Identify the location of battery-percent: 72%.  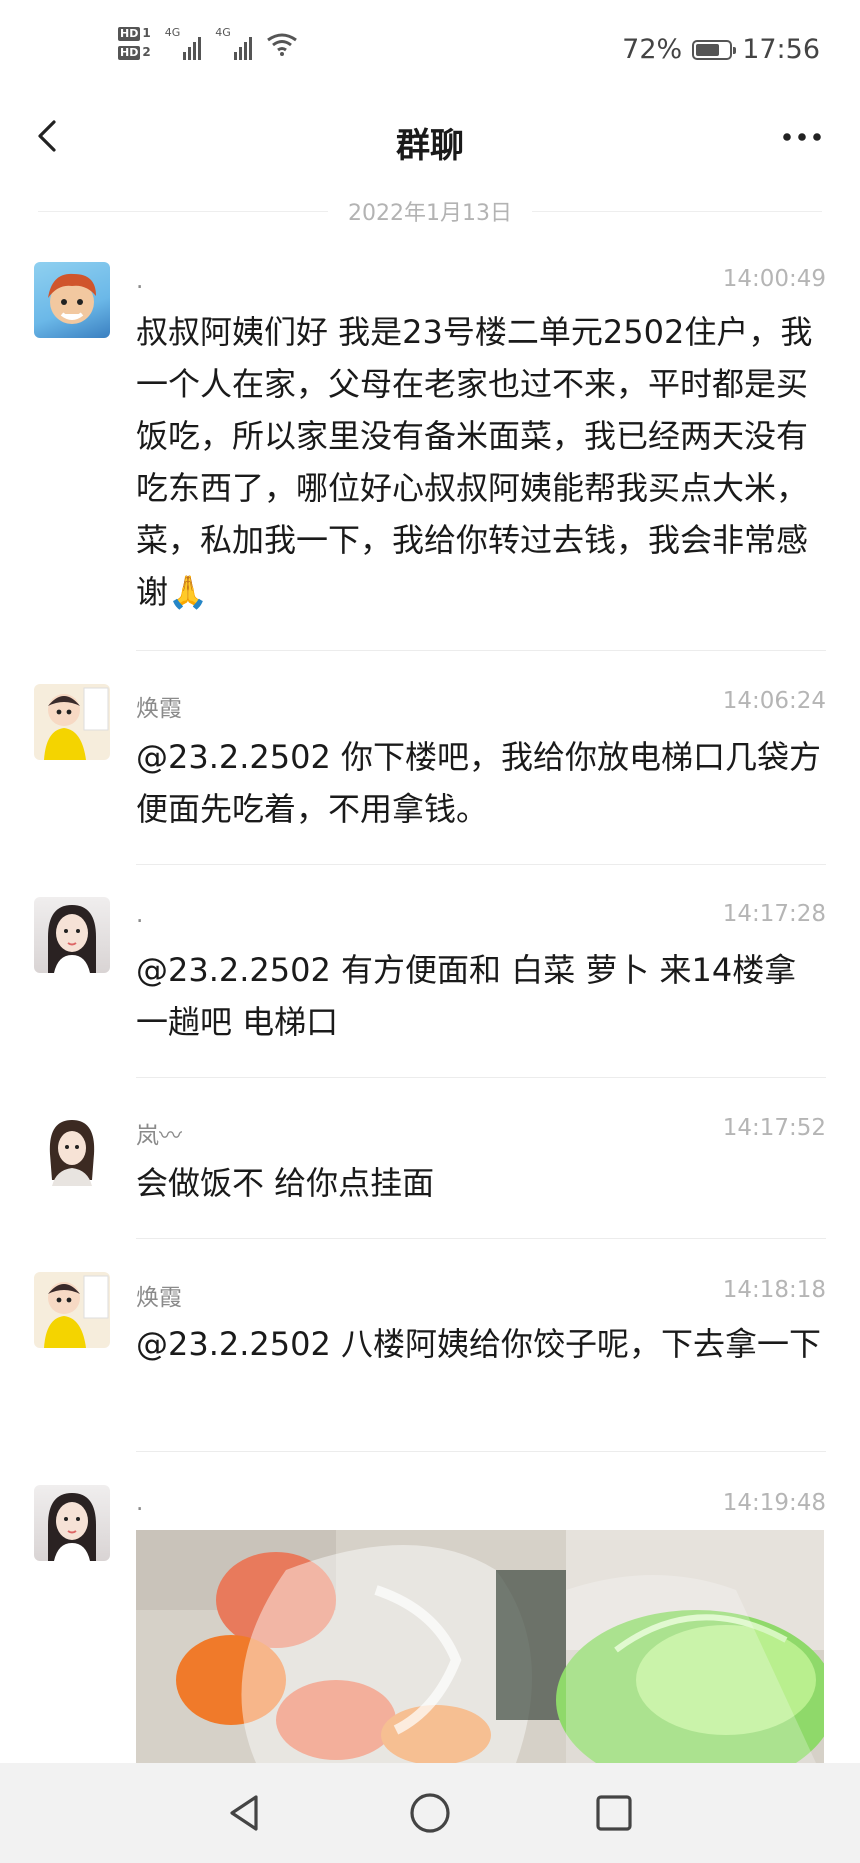
(652, 49).